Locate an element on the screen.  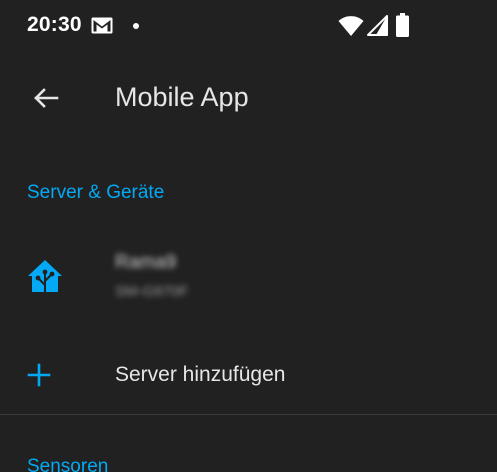
add-server-item: Server hinzufügen is located at coordinates (248, 375).